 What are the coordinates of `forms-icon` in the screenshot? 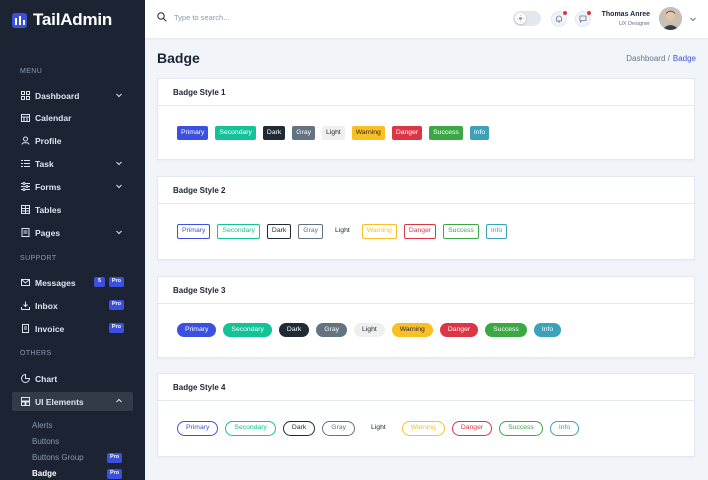 It's located at (25, 187).